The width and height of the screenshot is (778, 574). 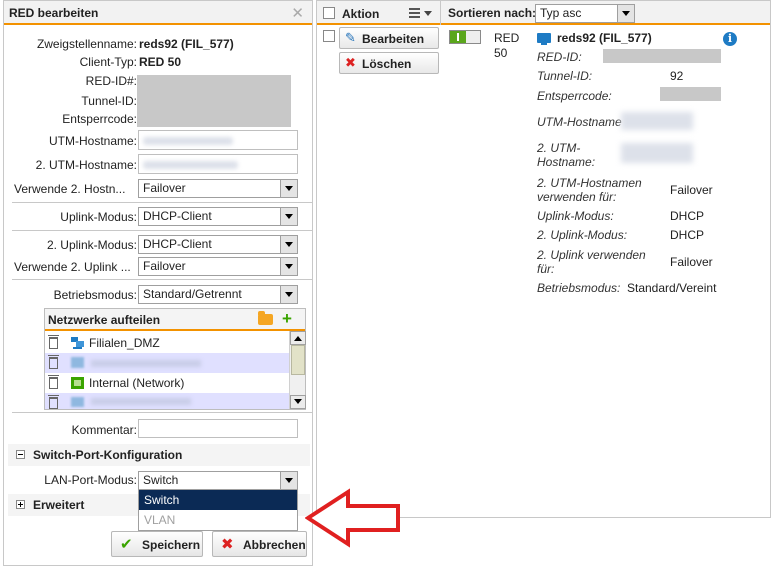 I want to click on monitor-icon, so click(x=544, y=39).